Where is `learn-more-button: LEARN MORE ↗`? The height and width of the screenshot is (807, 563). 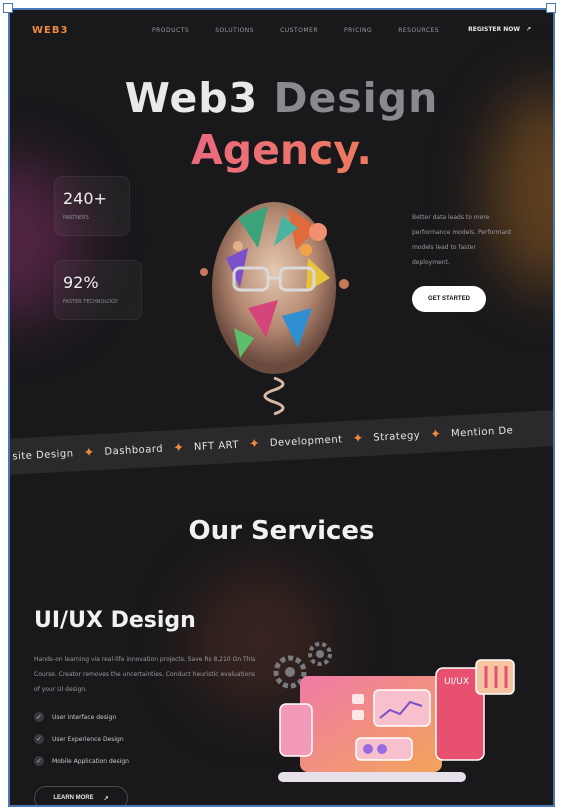
learn-more-button: LEARN MORE ↗ is located at coordinates (81, 795).